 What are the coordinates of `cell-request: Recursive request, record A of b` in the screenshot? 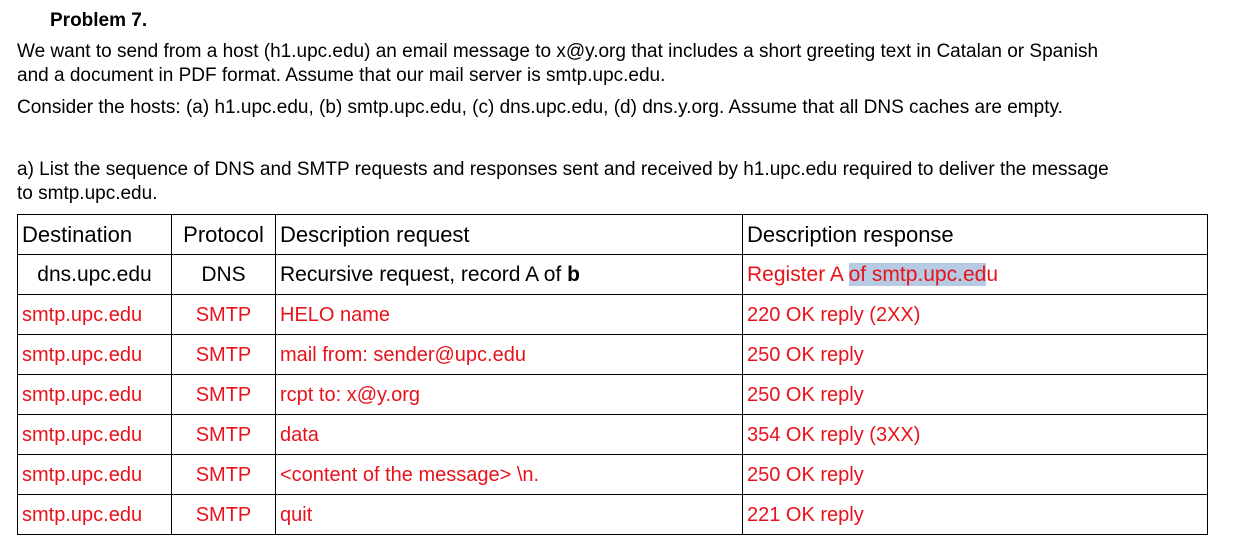 It's located at (509, 274).